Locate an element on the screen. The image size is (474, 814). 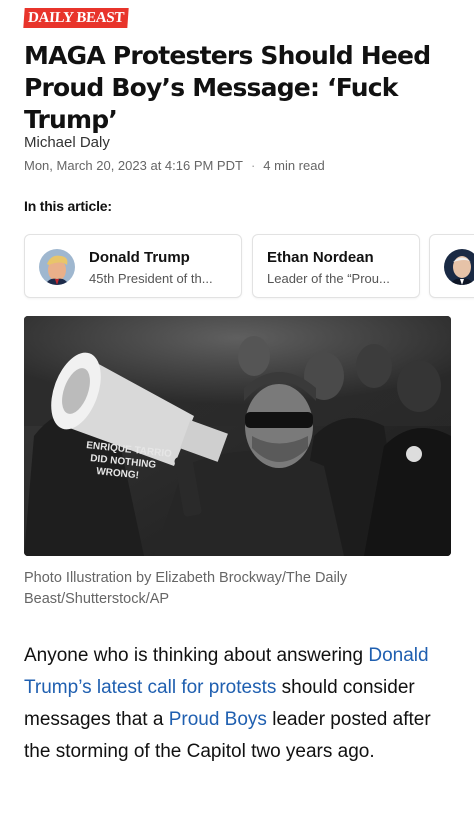
daily-beast-logo: DAILY BEAST is located at coordinates (76, 18).